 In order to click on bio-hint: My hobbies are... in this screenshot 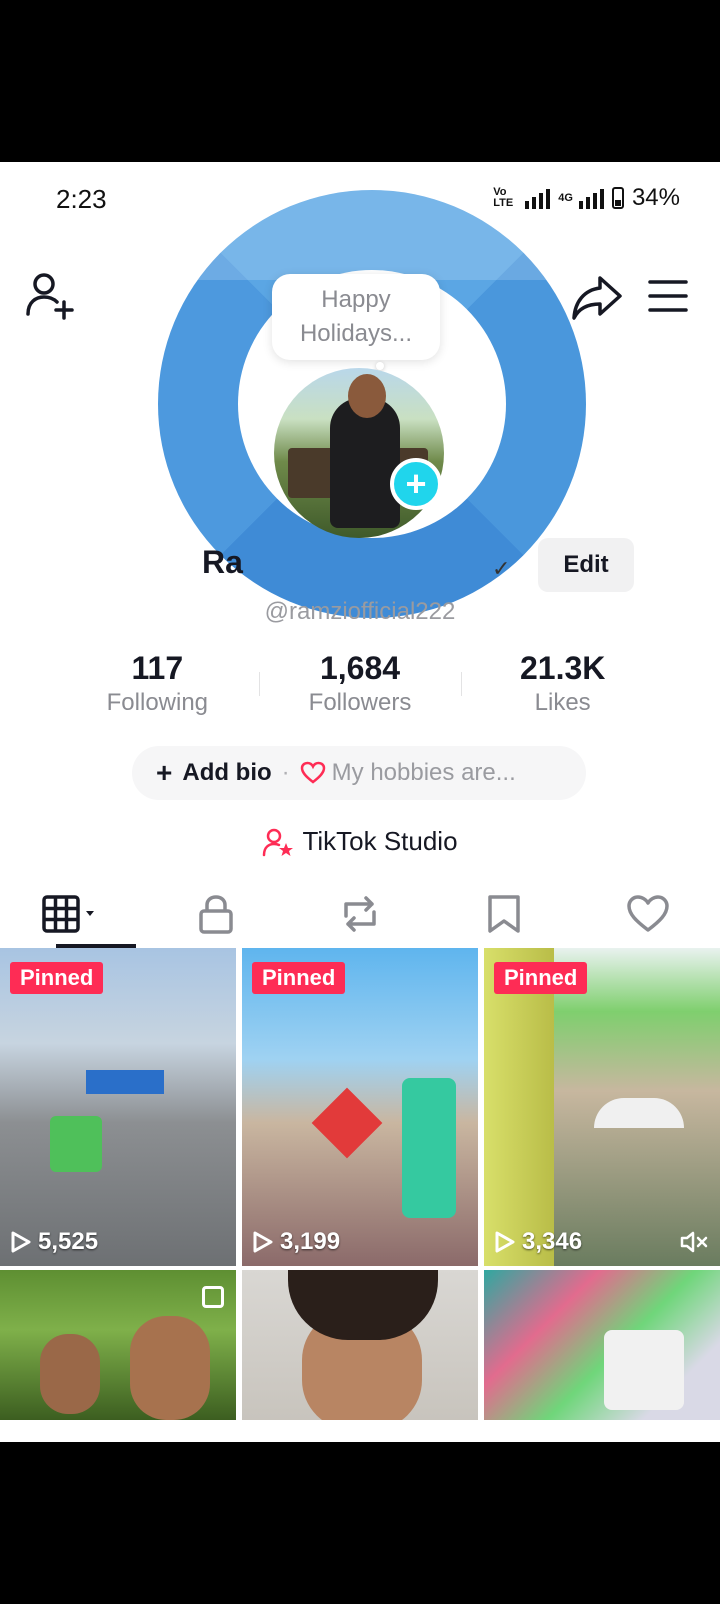, I will do `click(423, 772)`.